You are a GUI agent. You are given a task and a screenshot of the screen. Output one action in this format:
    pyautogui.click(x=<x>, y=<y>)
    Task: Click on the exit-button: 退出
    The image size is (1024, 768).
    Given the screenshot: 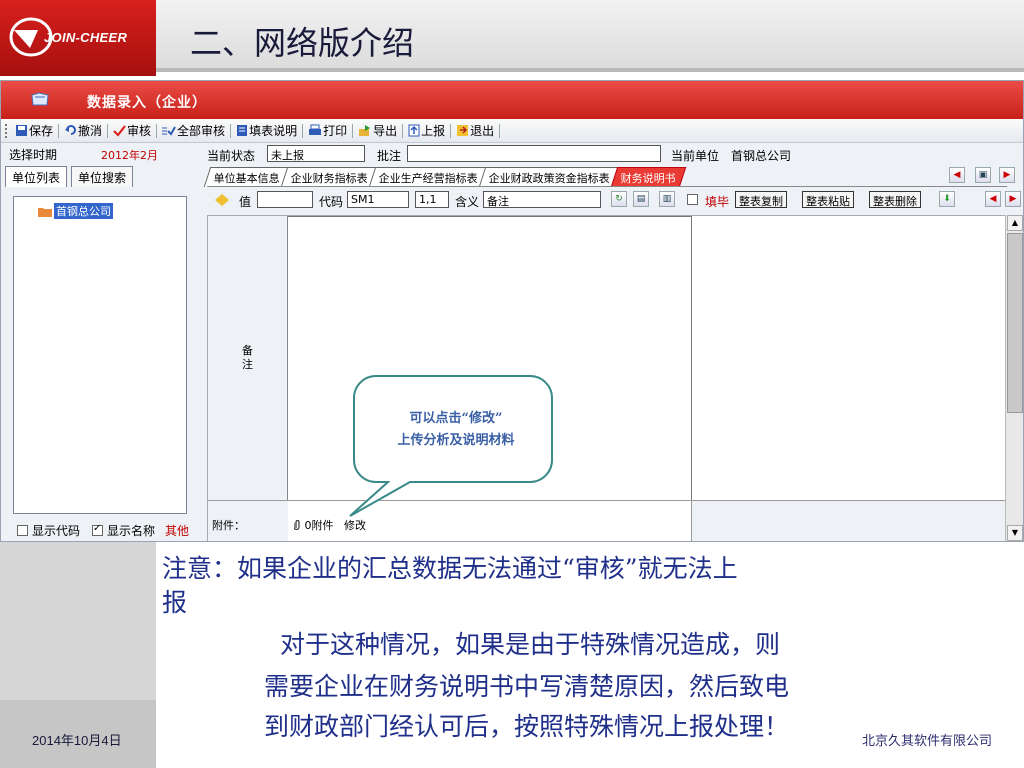 What is the action you would take?
    pyautogui.click(x=475, y=131)
    